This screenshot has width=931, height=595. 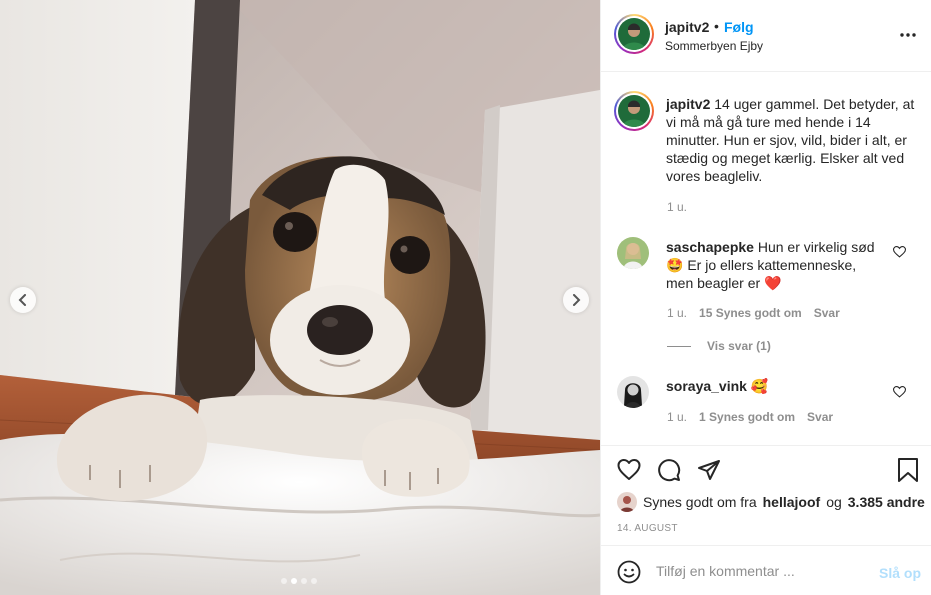 What do you see at coordinates (629, 470) in the screenshot?
I see `heart-icon` at bounding box center [629, 470].